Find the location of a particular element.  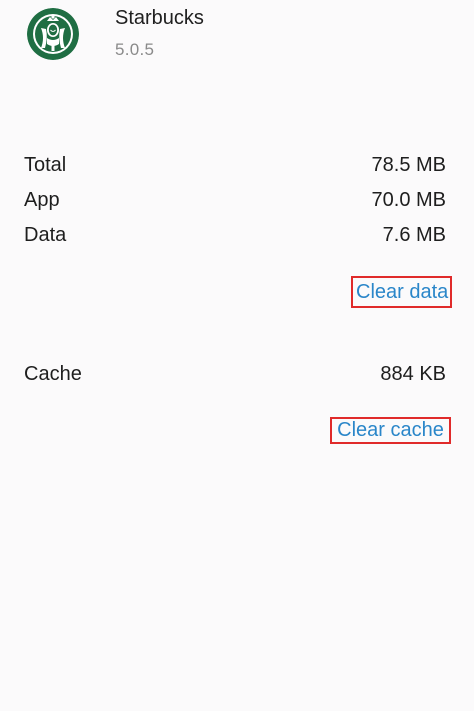

app-version: 5.0.5 is located at coordinates (135, 49).